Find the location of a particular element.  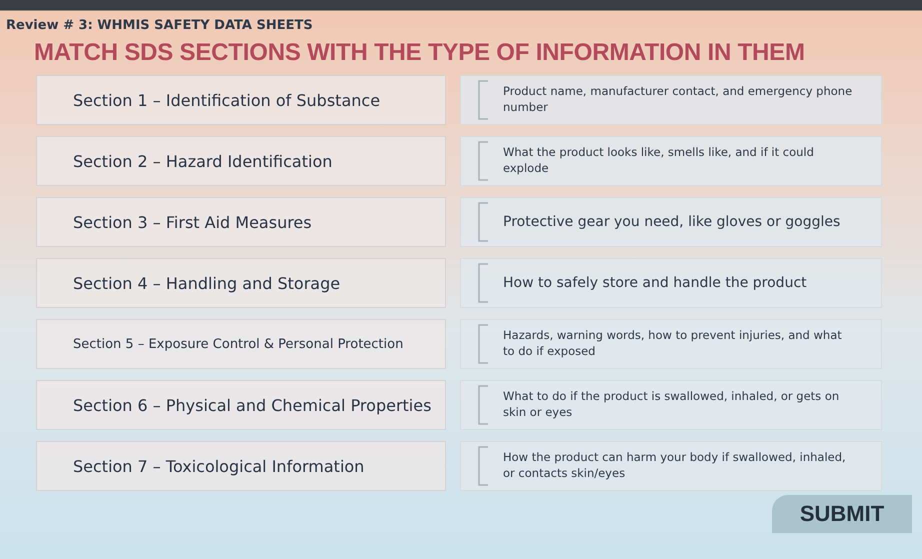

answer-card: Product name, manufacturer contact, and emergency phone number is located at coordinates (671, 100).